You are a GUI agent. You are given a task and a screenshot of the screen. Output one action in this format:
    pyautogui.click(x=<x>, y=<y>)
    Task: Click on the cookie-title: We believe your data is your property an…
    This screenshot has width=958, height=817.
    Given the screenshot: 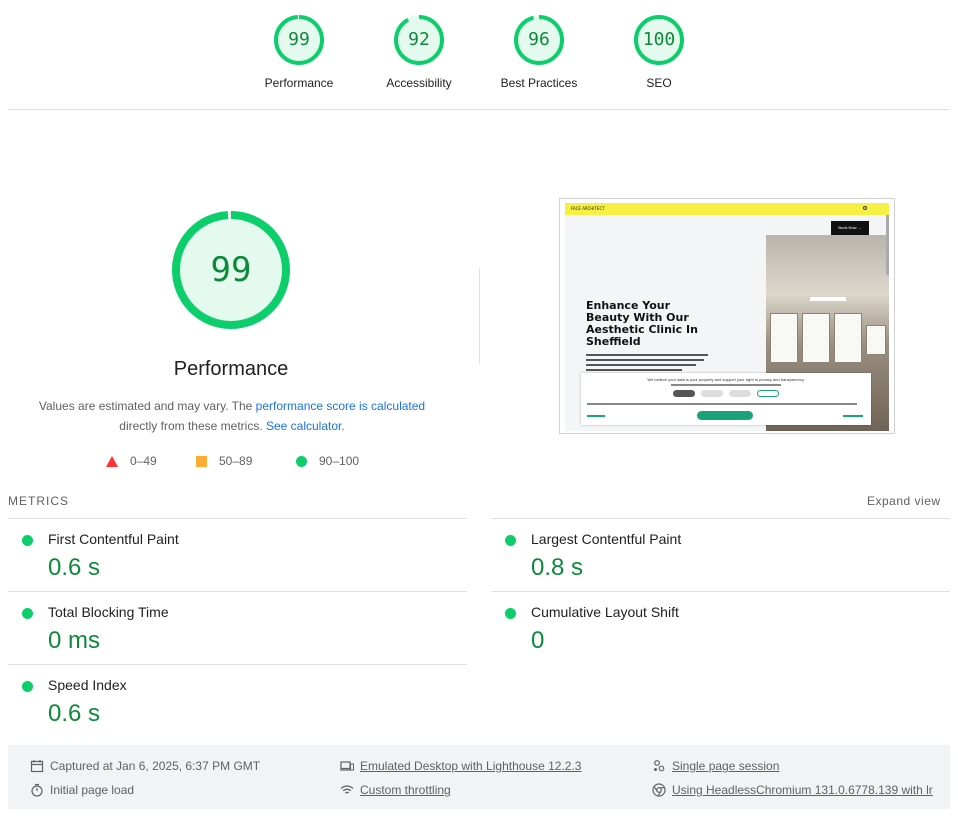 What is the action you would take?
    pyautogui.click(x=726, y=379)
    